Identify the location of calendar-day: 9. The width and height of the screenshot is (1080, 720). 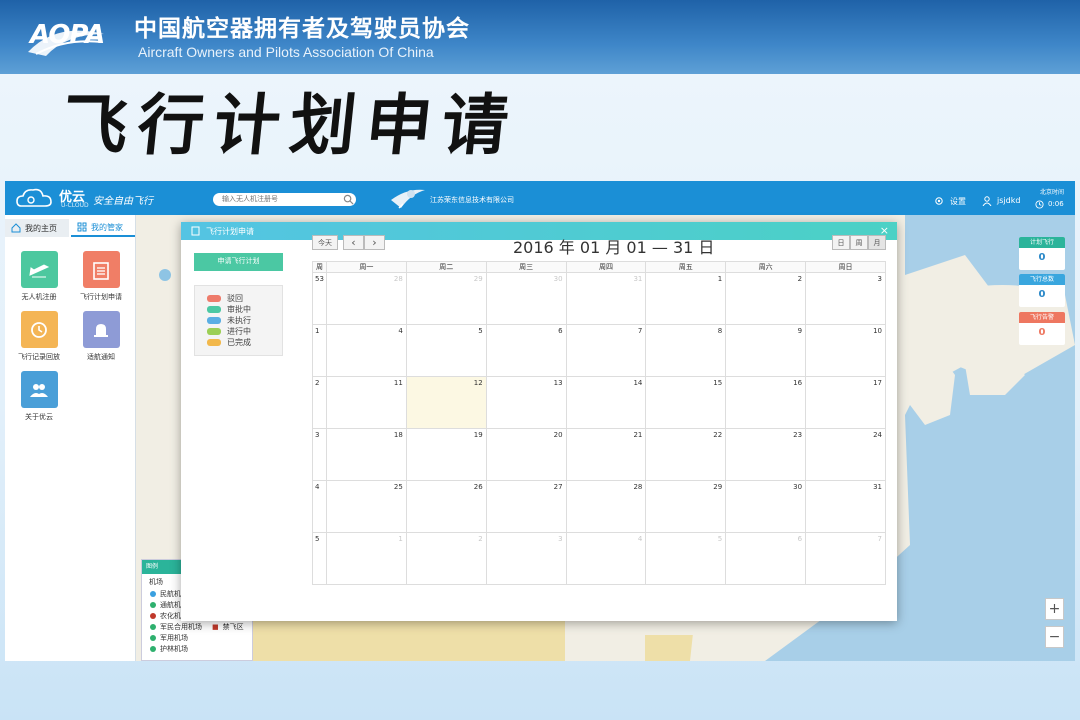
(766, 350).